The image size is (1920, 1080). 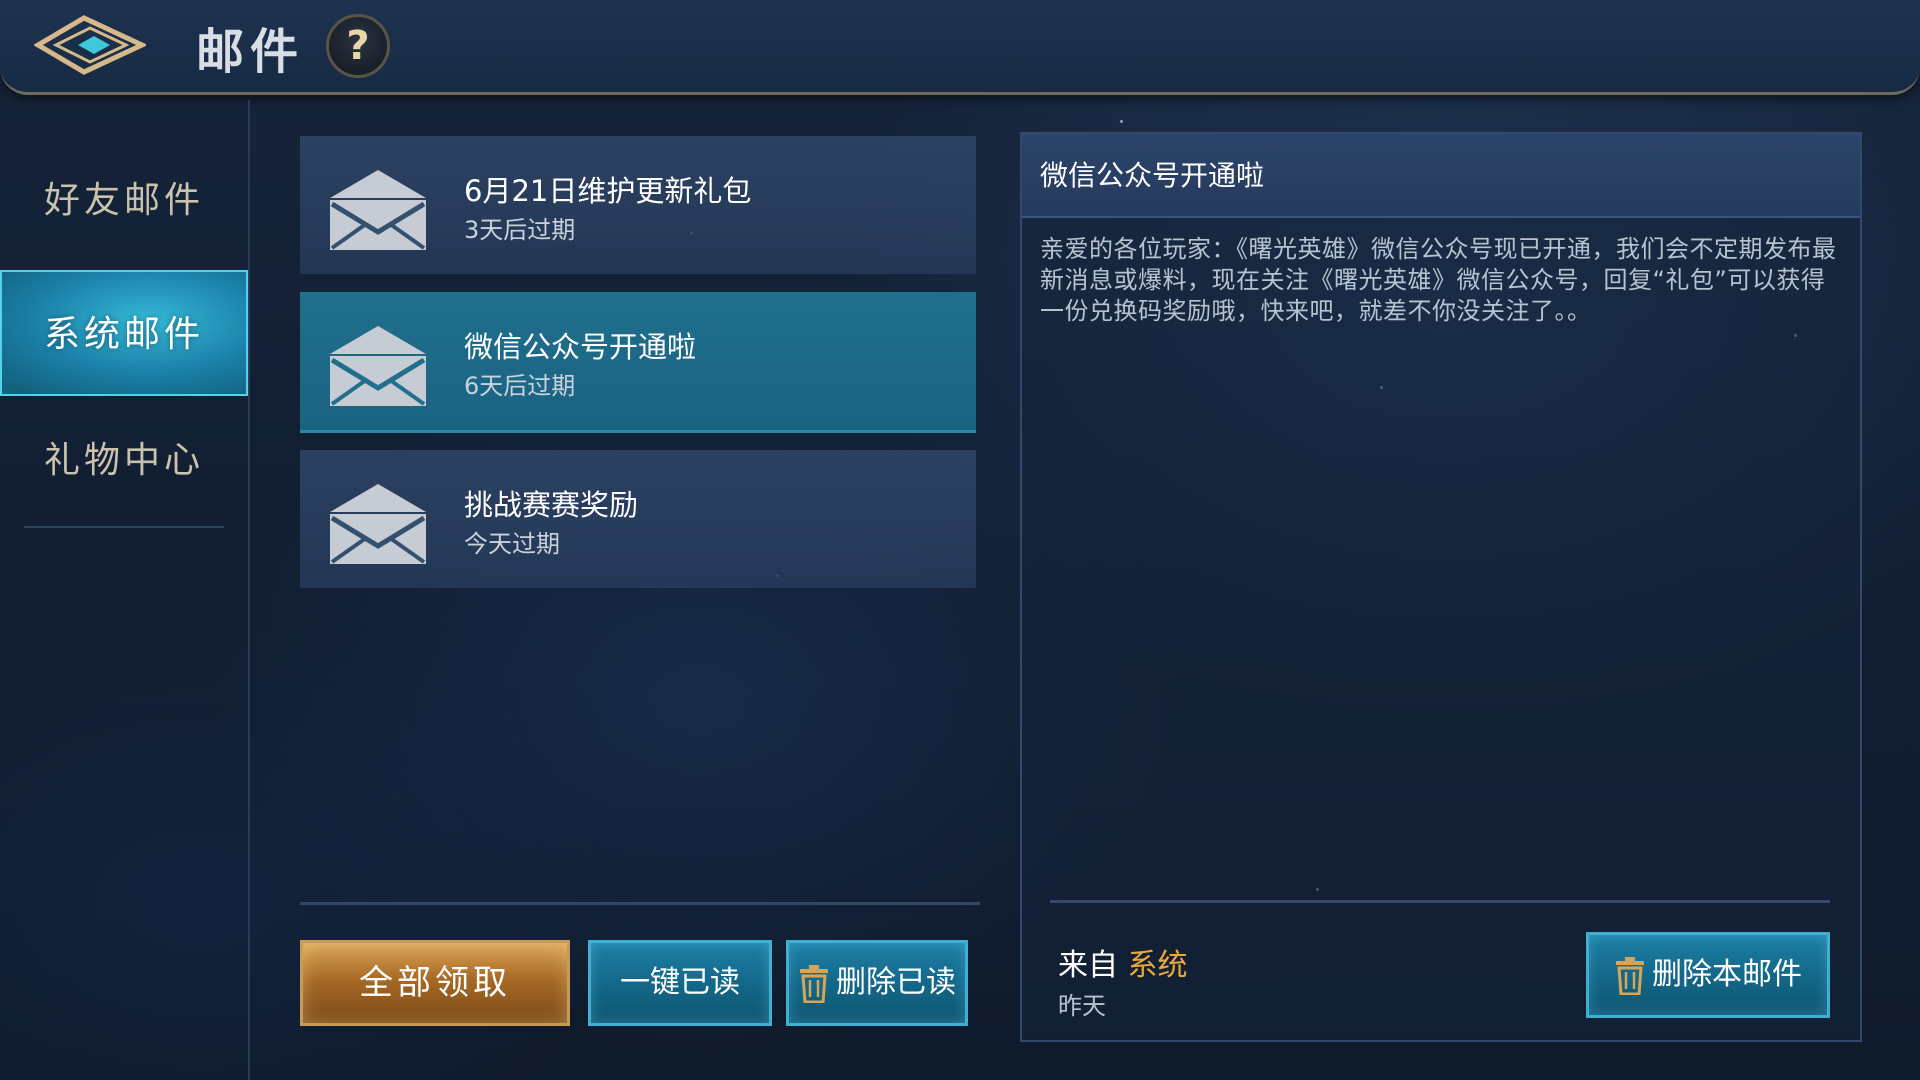 What do you see at coordinates (1123, 962) in the screenshot?
I see `from-line: 来自 系统` at bounding box center [1123, 962].